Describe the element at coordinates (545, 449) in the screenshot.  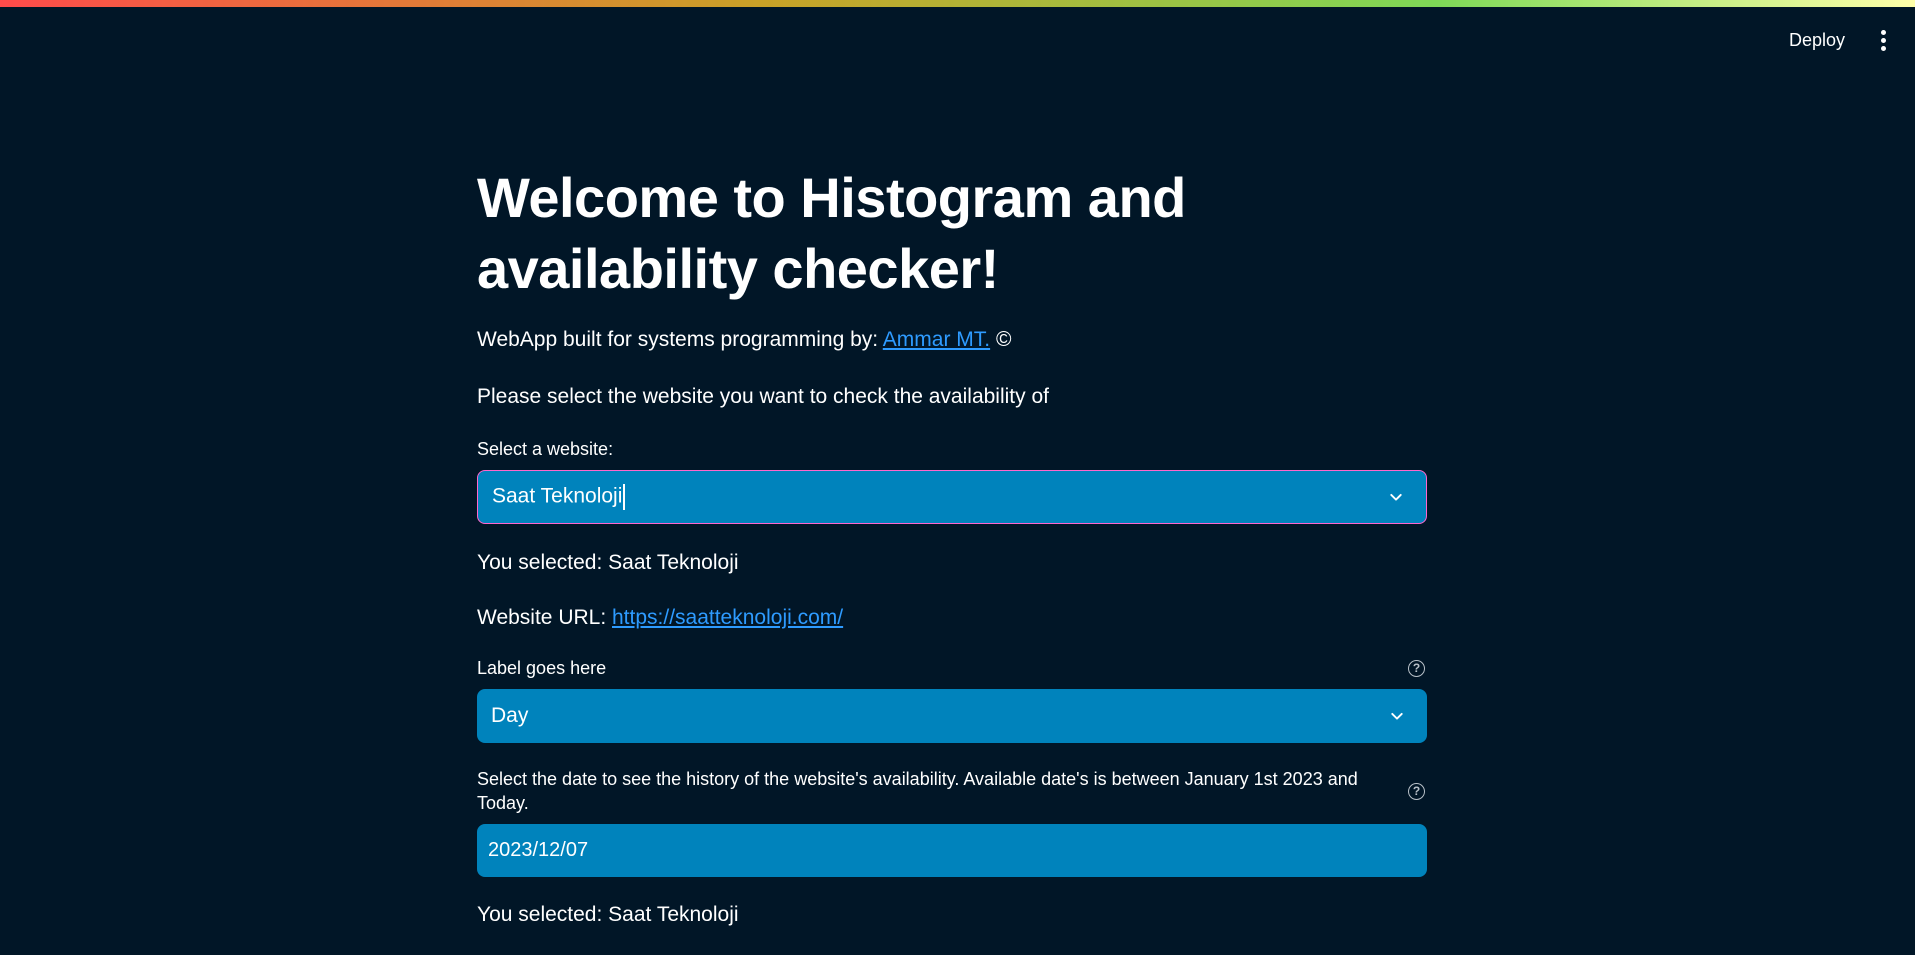
I see `website-select-label: Select a website:` at that location.